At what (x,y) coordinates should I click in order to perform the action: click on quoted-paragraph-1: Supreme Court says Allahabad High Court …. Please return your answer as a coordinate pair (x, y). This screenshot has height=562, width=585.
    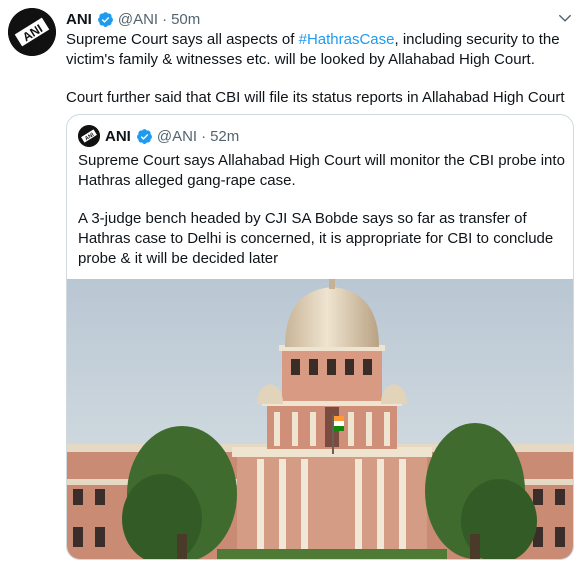
    Looking at the image, I should click on (321, 170).